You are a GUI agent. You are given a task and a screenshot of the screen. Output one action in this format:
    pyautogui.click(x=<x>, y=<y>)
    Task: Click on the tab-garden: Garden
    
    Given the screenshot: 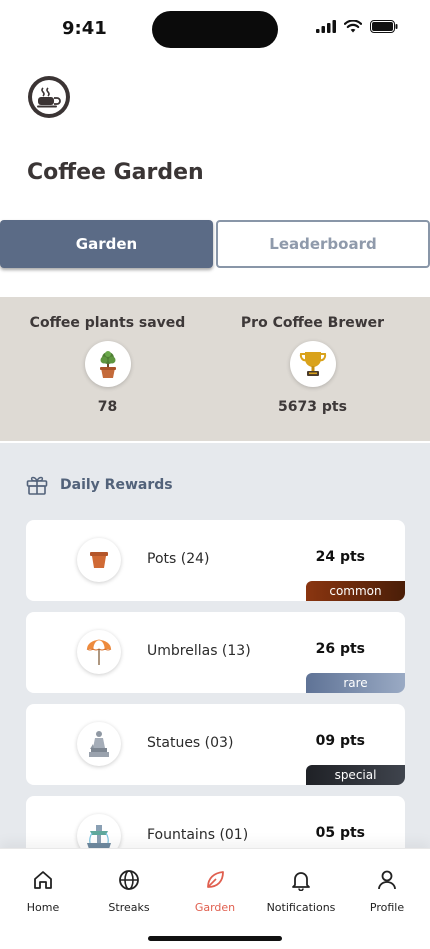 What is the action you would take?
    pyautogui.click(x=106, y=244)
    